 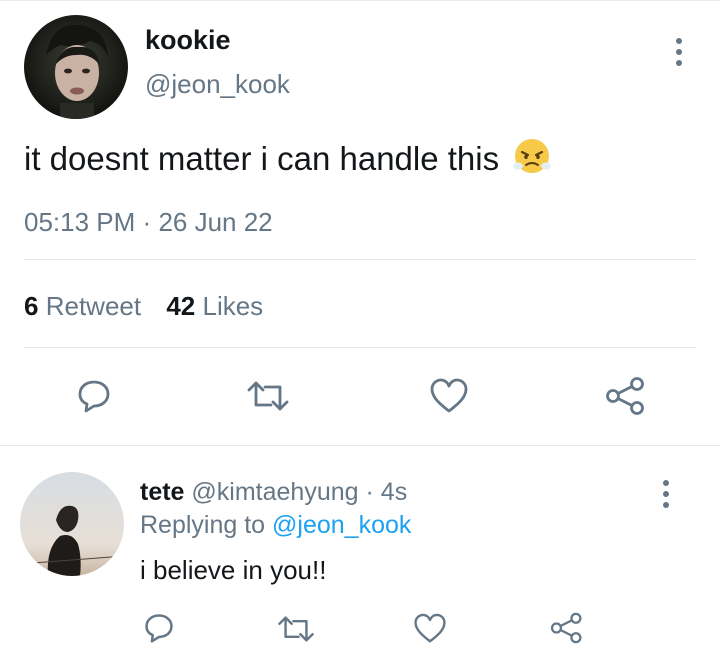 I want to click on tweet-timestamp: 05:13 PM · 26 Jun 22, so click(x=148, y=222).